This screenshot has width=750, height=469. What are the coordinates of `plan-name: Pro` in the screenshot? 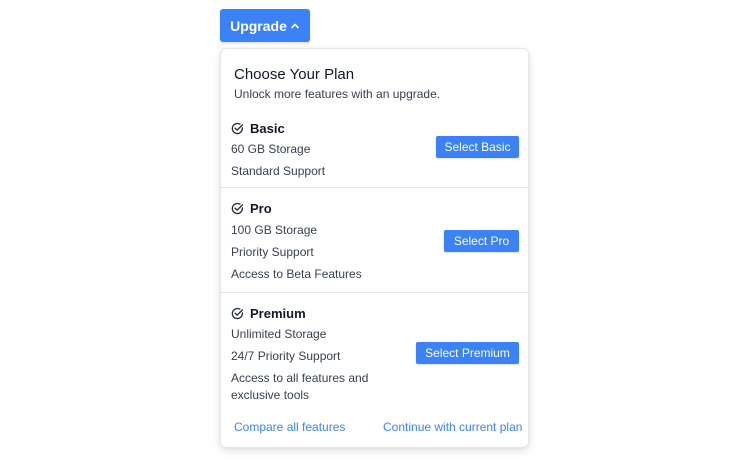 It's located at (261, 208).